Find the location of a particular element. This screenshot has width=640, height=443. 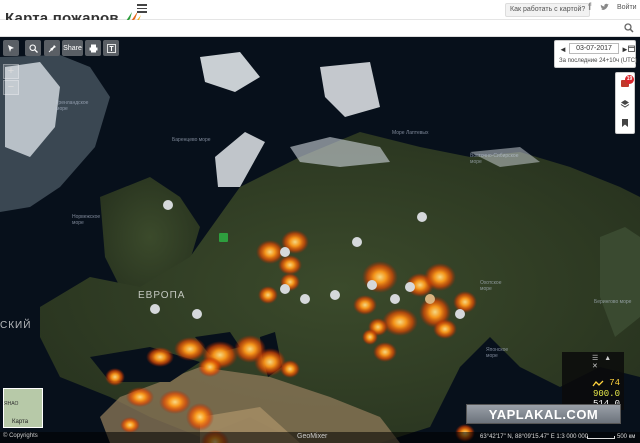

pin-tool-button is located at coordinates (52, 48).